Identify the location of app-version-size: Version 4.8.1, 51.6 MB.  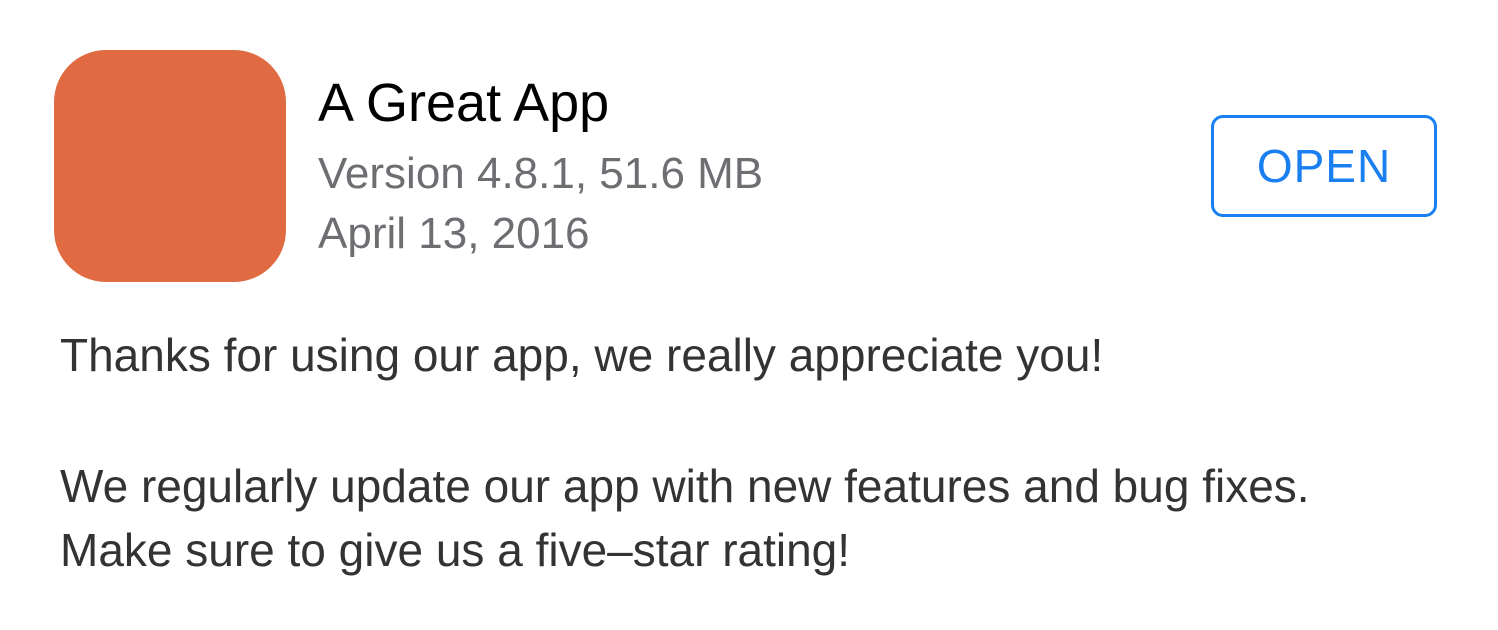
(541, 173).